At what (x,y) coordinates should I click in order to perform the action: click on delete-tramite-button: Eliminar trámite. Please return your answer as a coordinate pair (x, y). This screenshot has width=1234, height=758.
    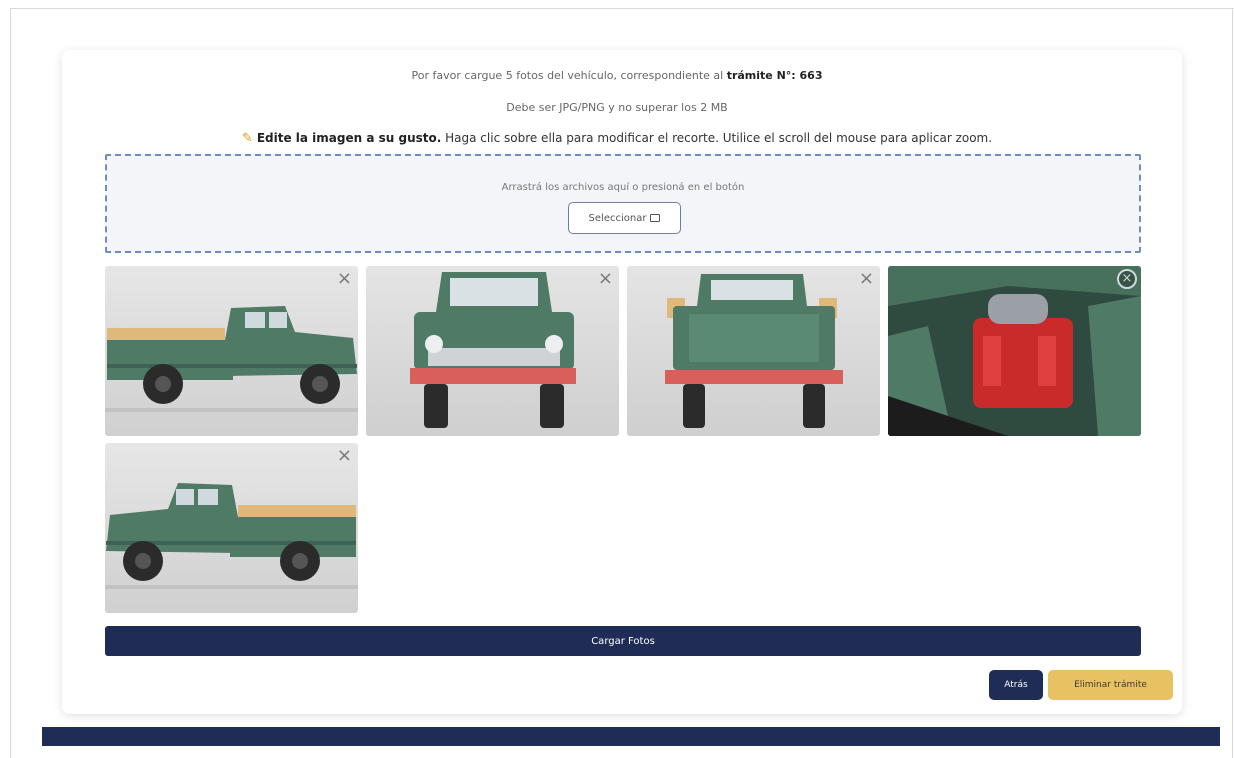
    Looking at the image, I should click on (1110, 685).